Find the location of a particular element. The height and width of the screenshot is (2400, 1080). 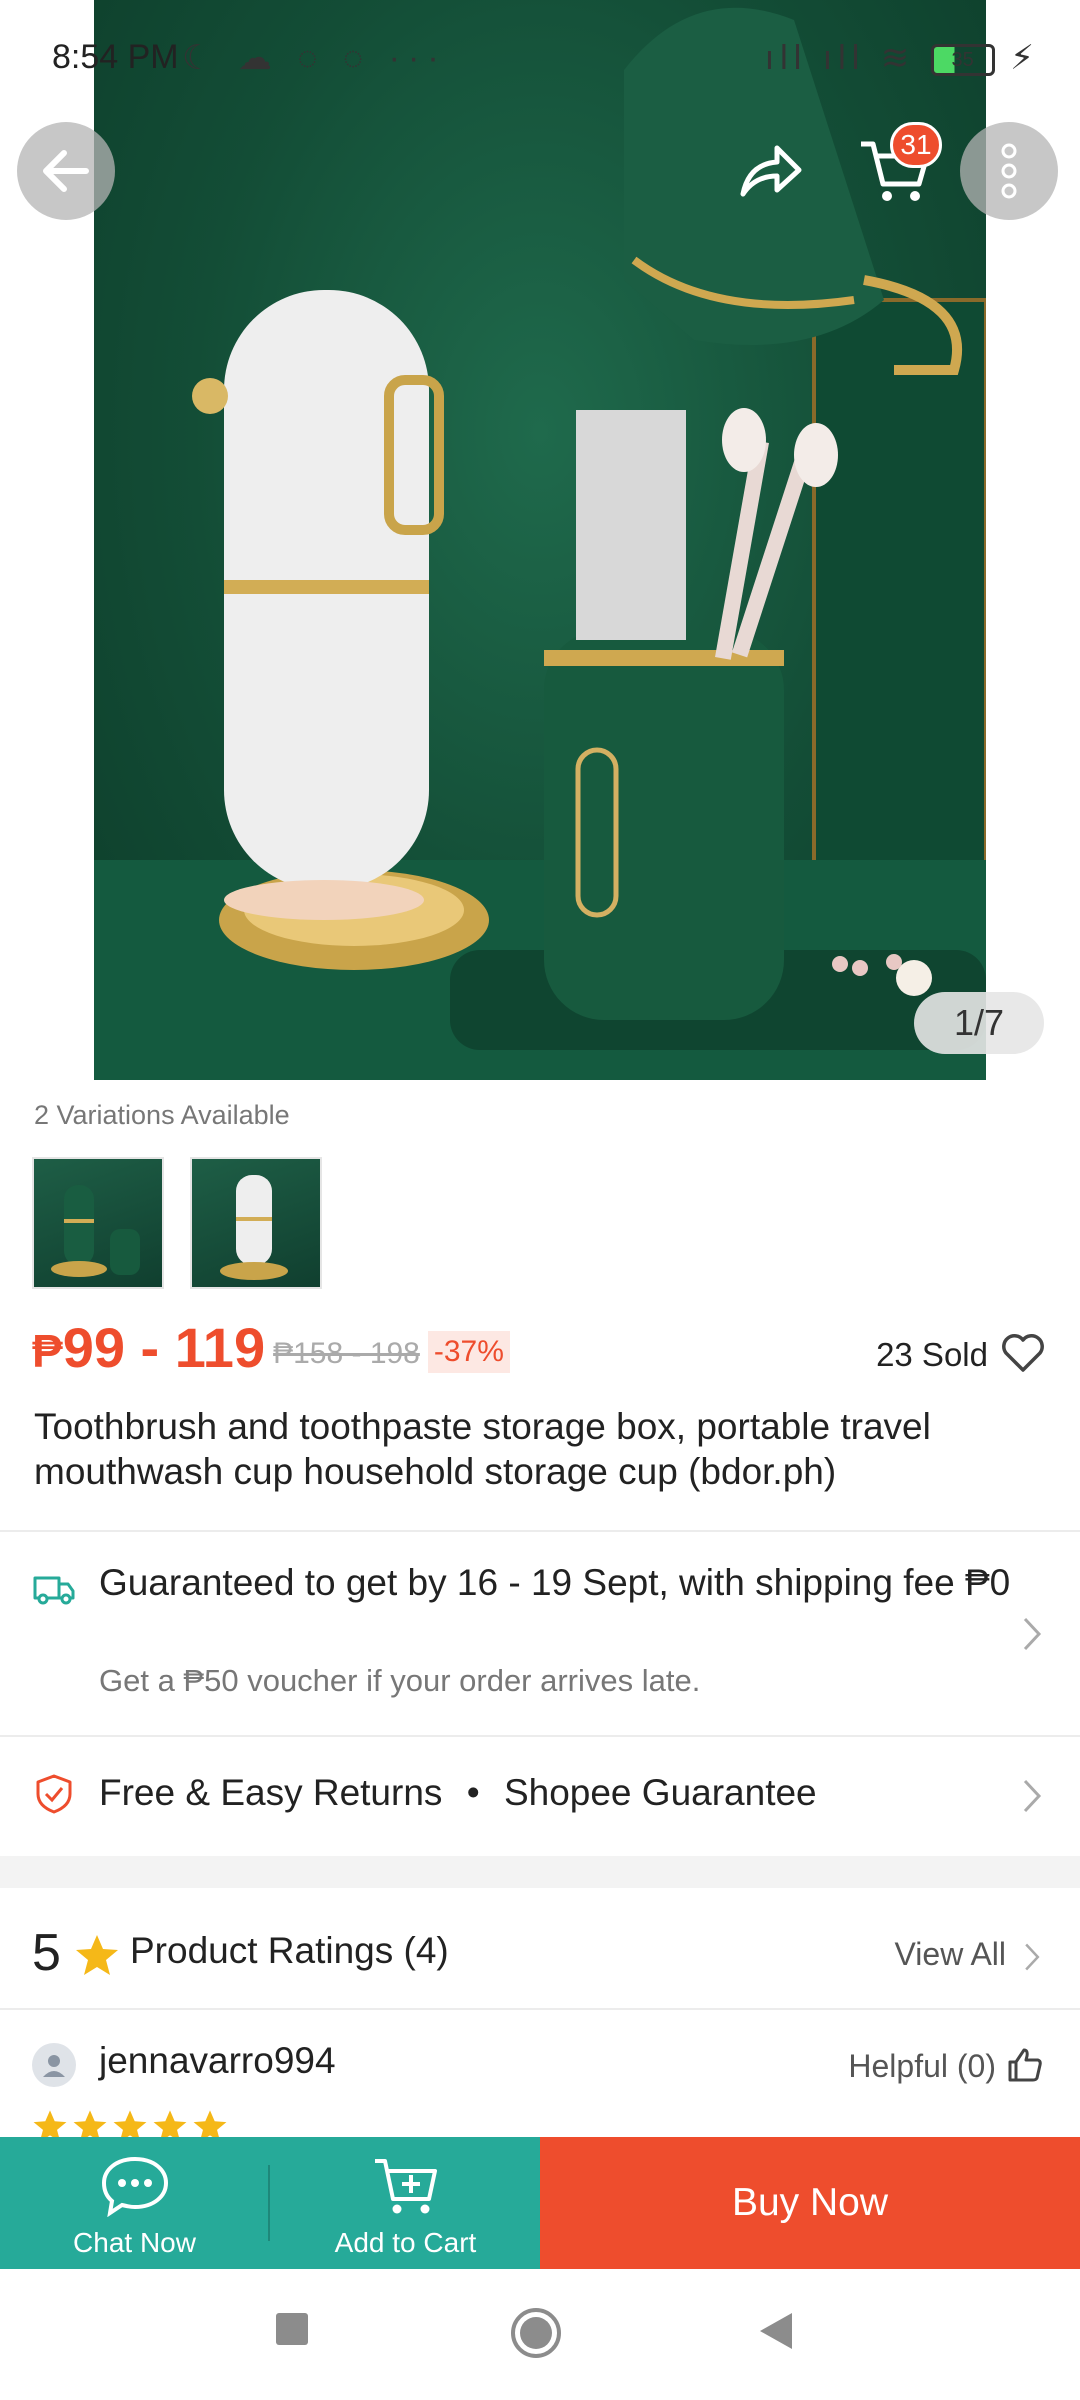

ratings-title: Product Ratings (4) is located at coordinates (289, 1951).